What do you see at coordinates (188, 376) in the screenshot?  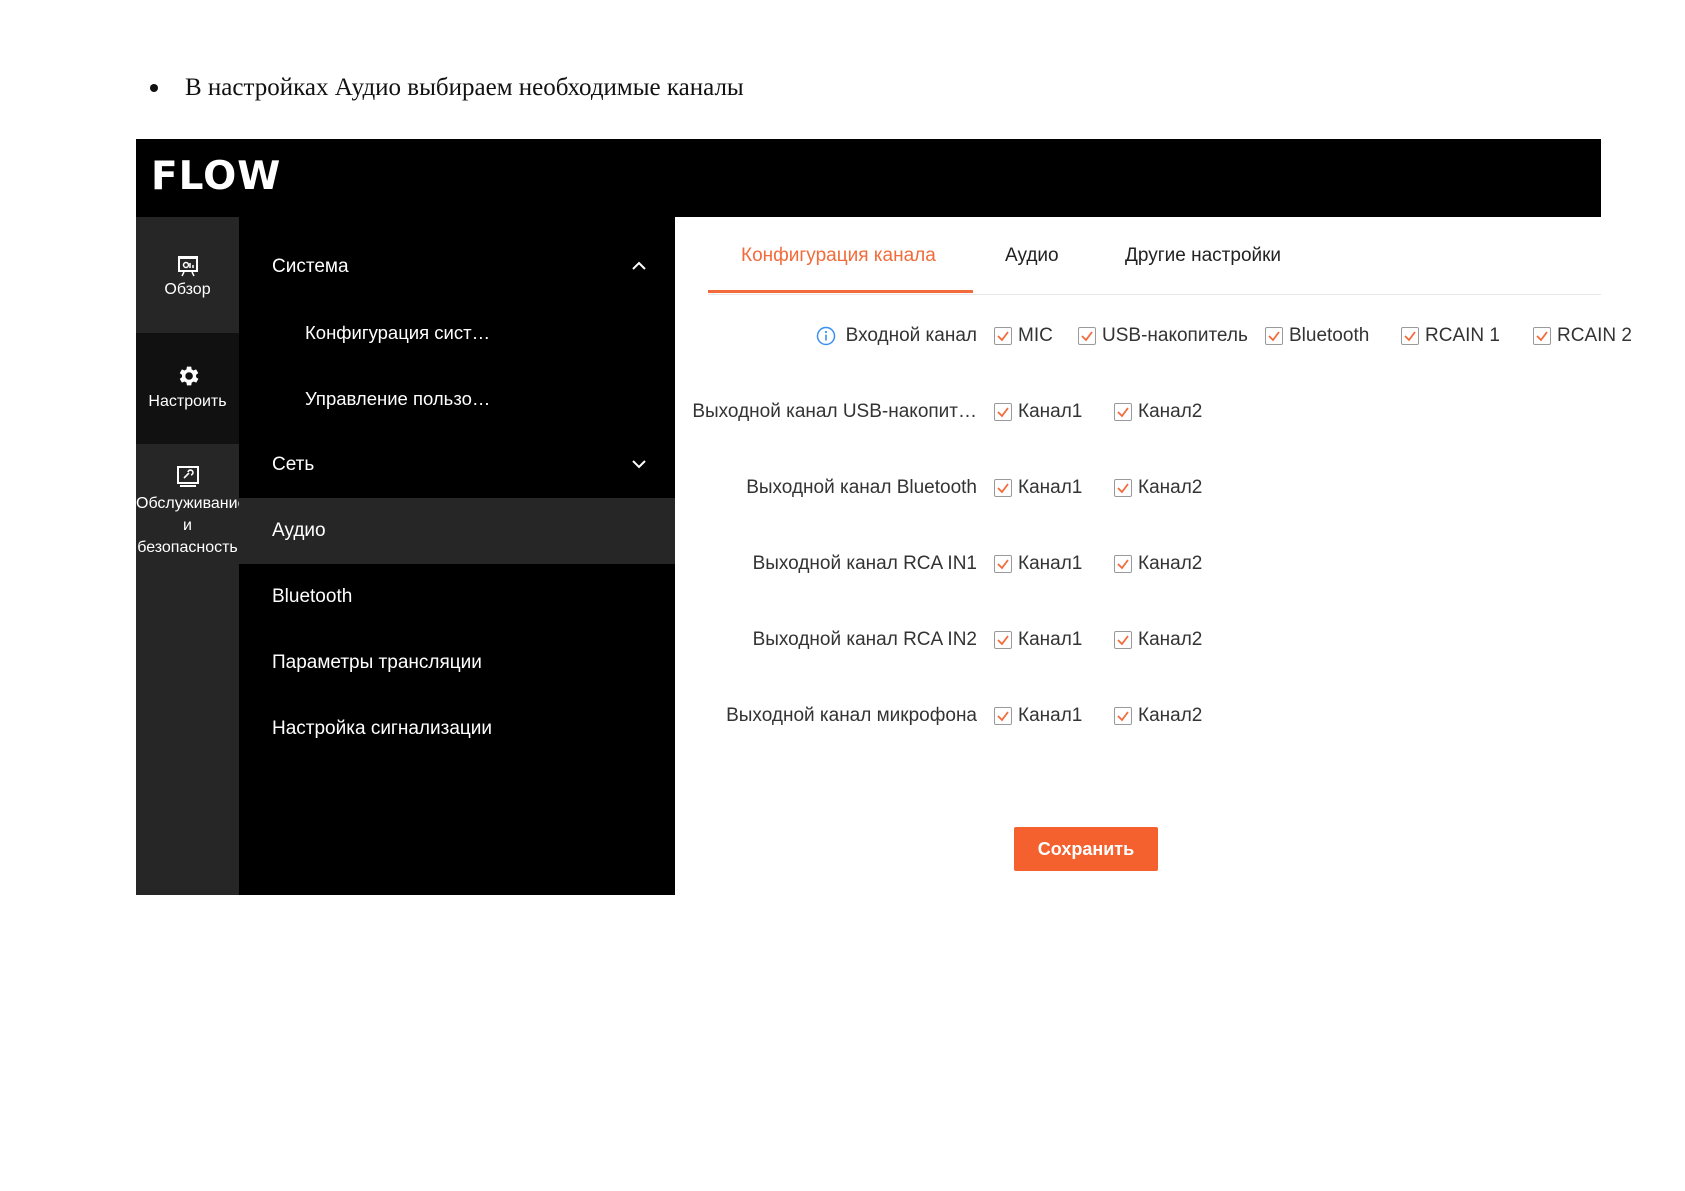 I see `gear-icon` at bounding box center [188, 376].